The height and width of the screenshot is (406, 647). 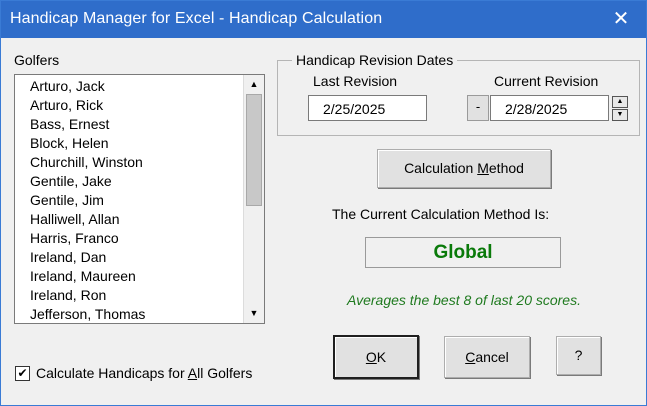 What do you see at coordinates (254, 84) in the screenshot?
I see `scroll-up-icon: ▲` at bounding box center [254, 84].